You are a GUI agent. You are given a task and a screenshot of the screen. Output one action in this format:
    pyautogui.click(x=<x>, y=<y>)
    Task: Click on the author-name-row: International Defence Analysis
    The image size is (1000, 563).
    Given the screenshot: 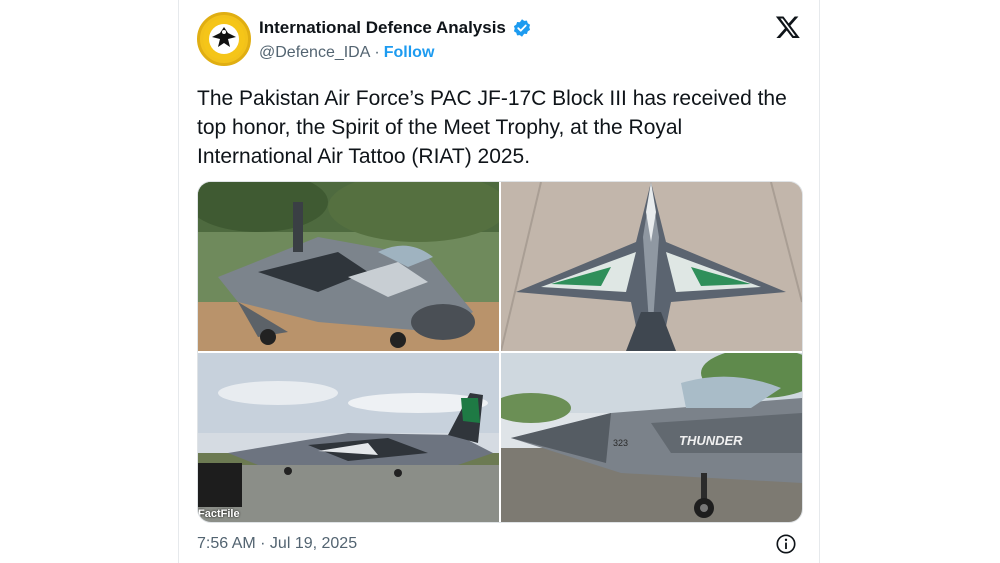 What is the action you would take?
    pyautogui.click(x=395, y=28)
    